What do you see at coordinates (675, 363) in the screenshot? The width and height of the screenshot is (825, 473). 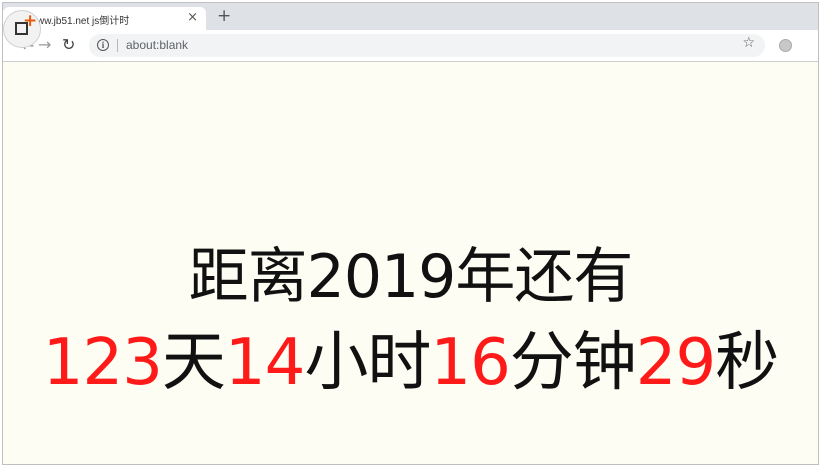 I see `seconds-value: 29` at bounding box center [675, 363].